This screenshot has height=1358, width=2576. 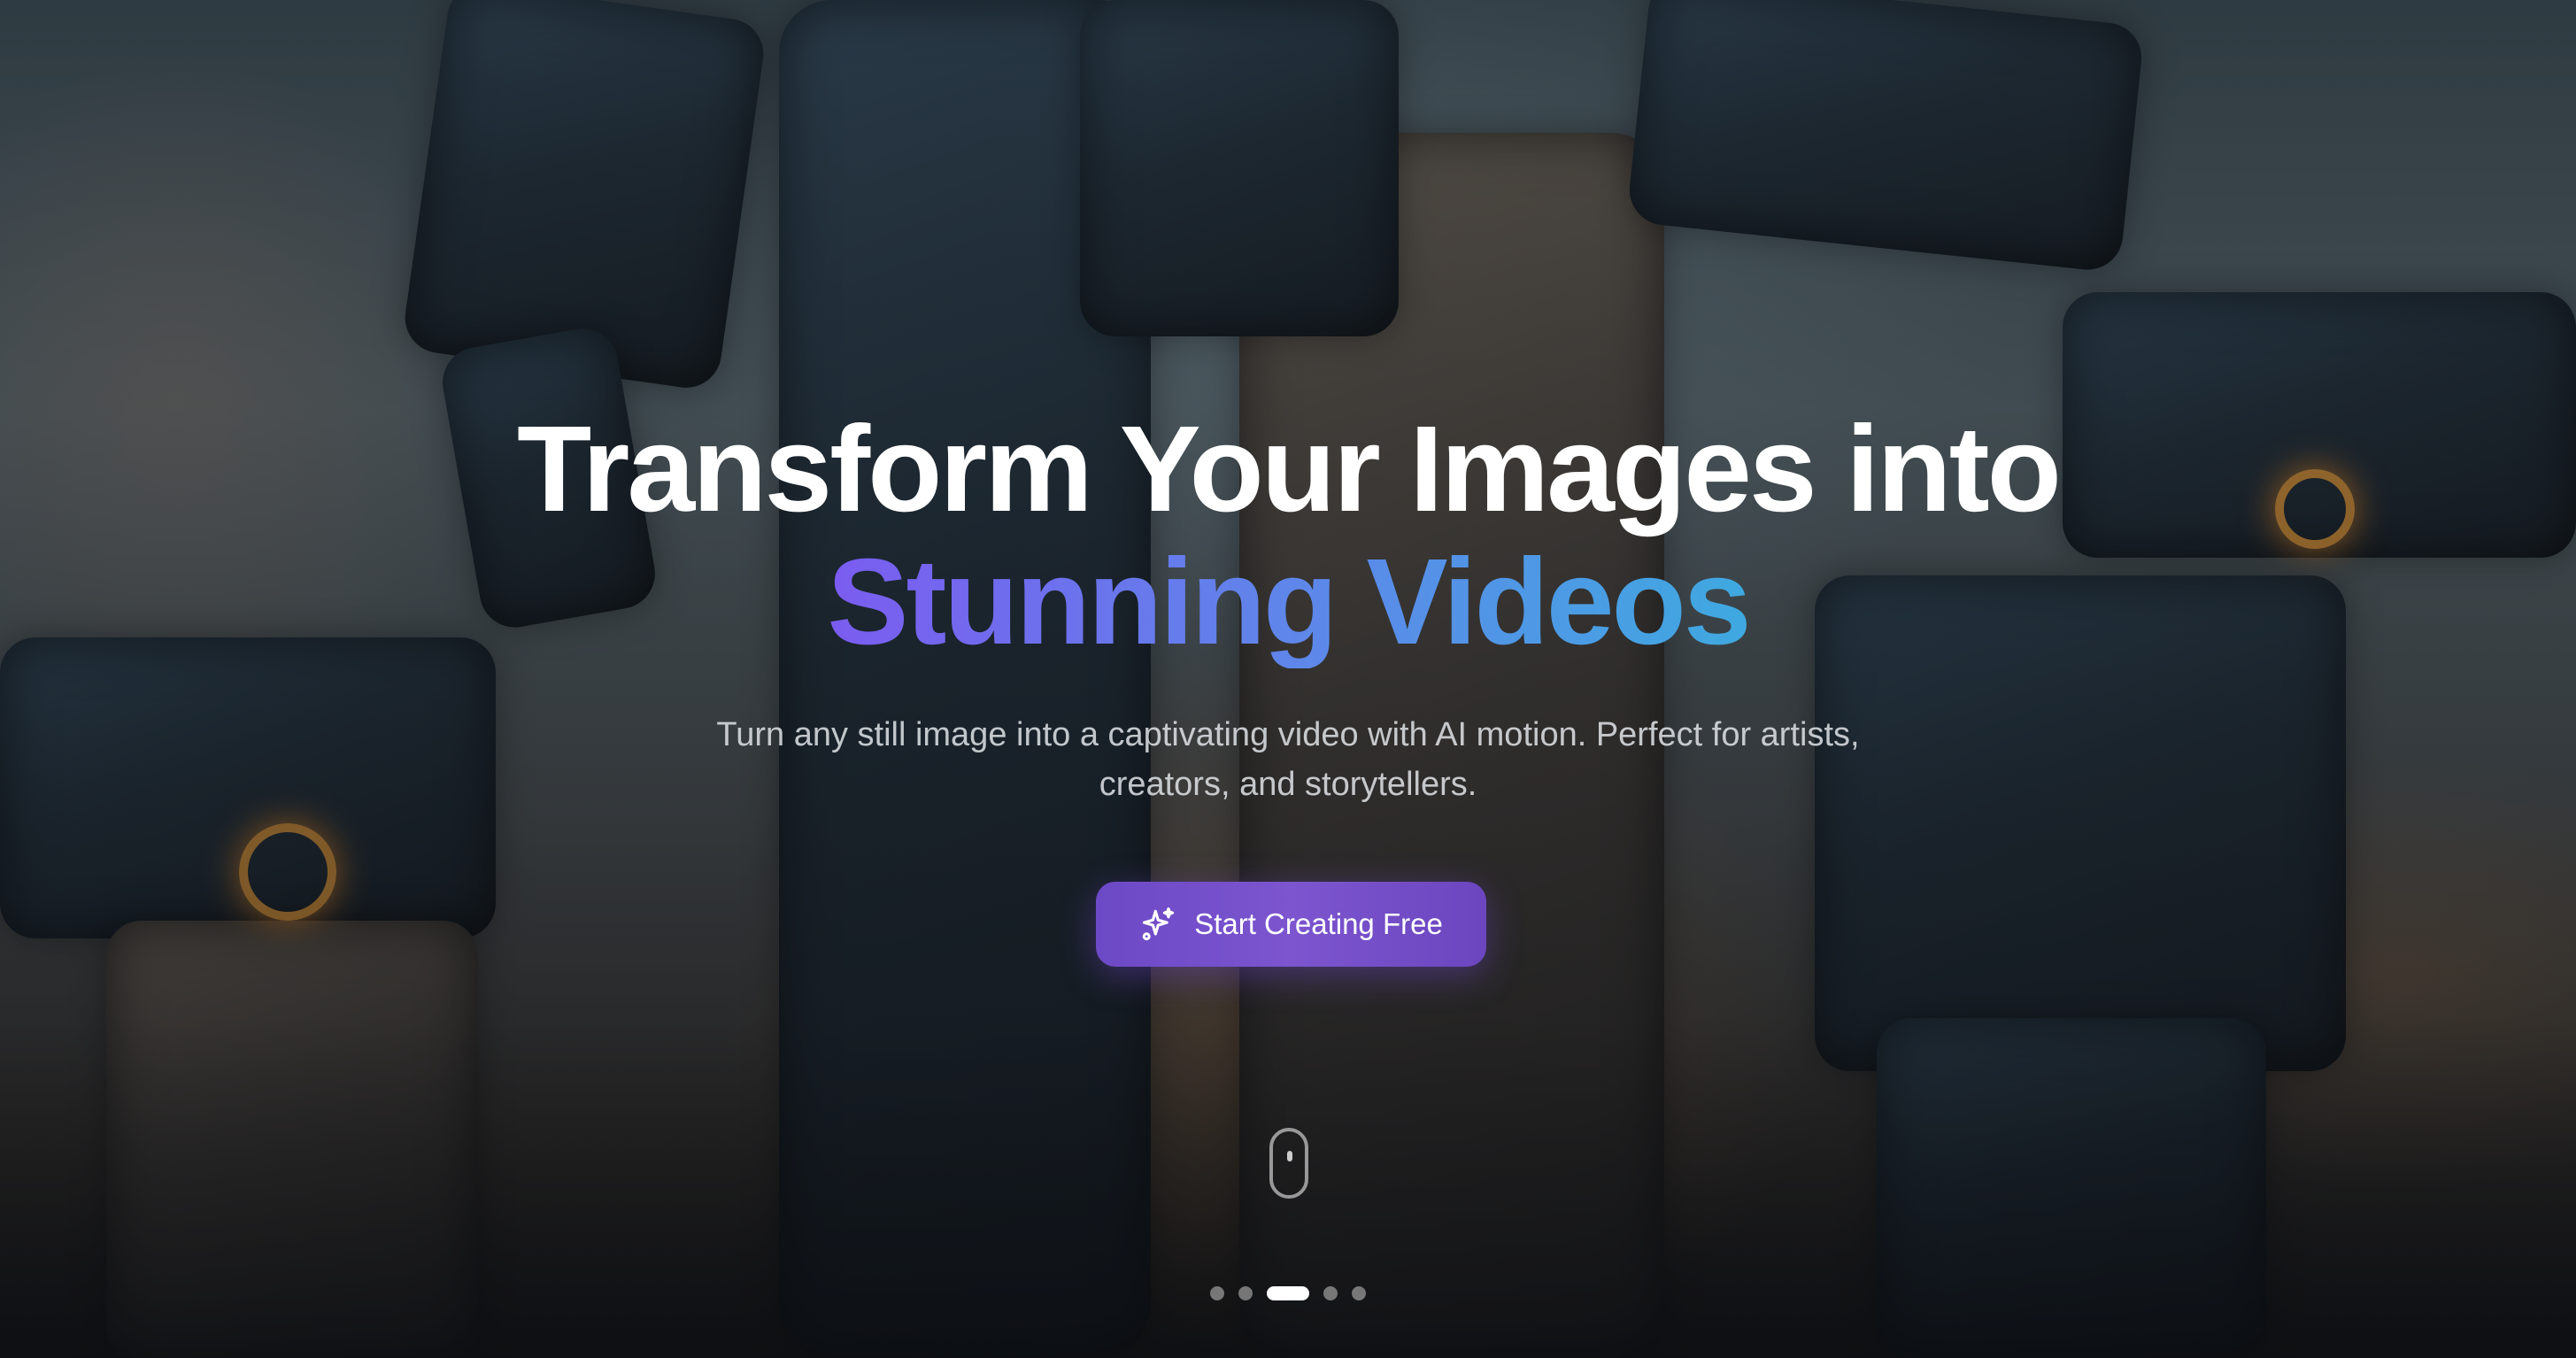 I want to click on mouse-wheel-icon, so click(x=1289, y=1156).